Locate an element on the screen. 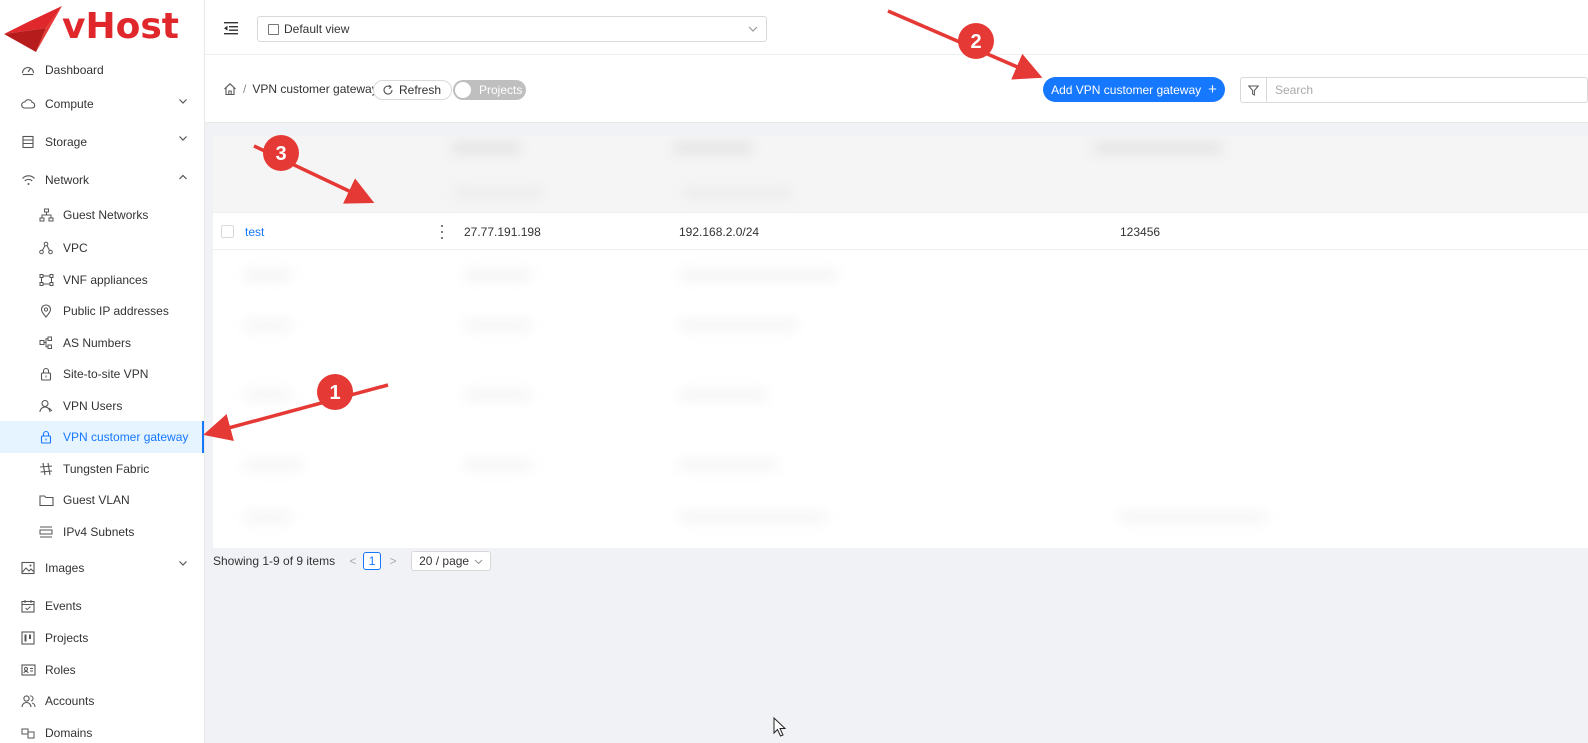 The image size is (1588, 743). layout-icon is located at coordinates (273, 29).